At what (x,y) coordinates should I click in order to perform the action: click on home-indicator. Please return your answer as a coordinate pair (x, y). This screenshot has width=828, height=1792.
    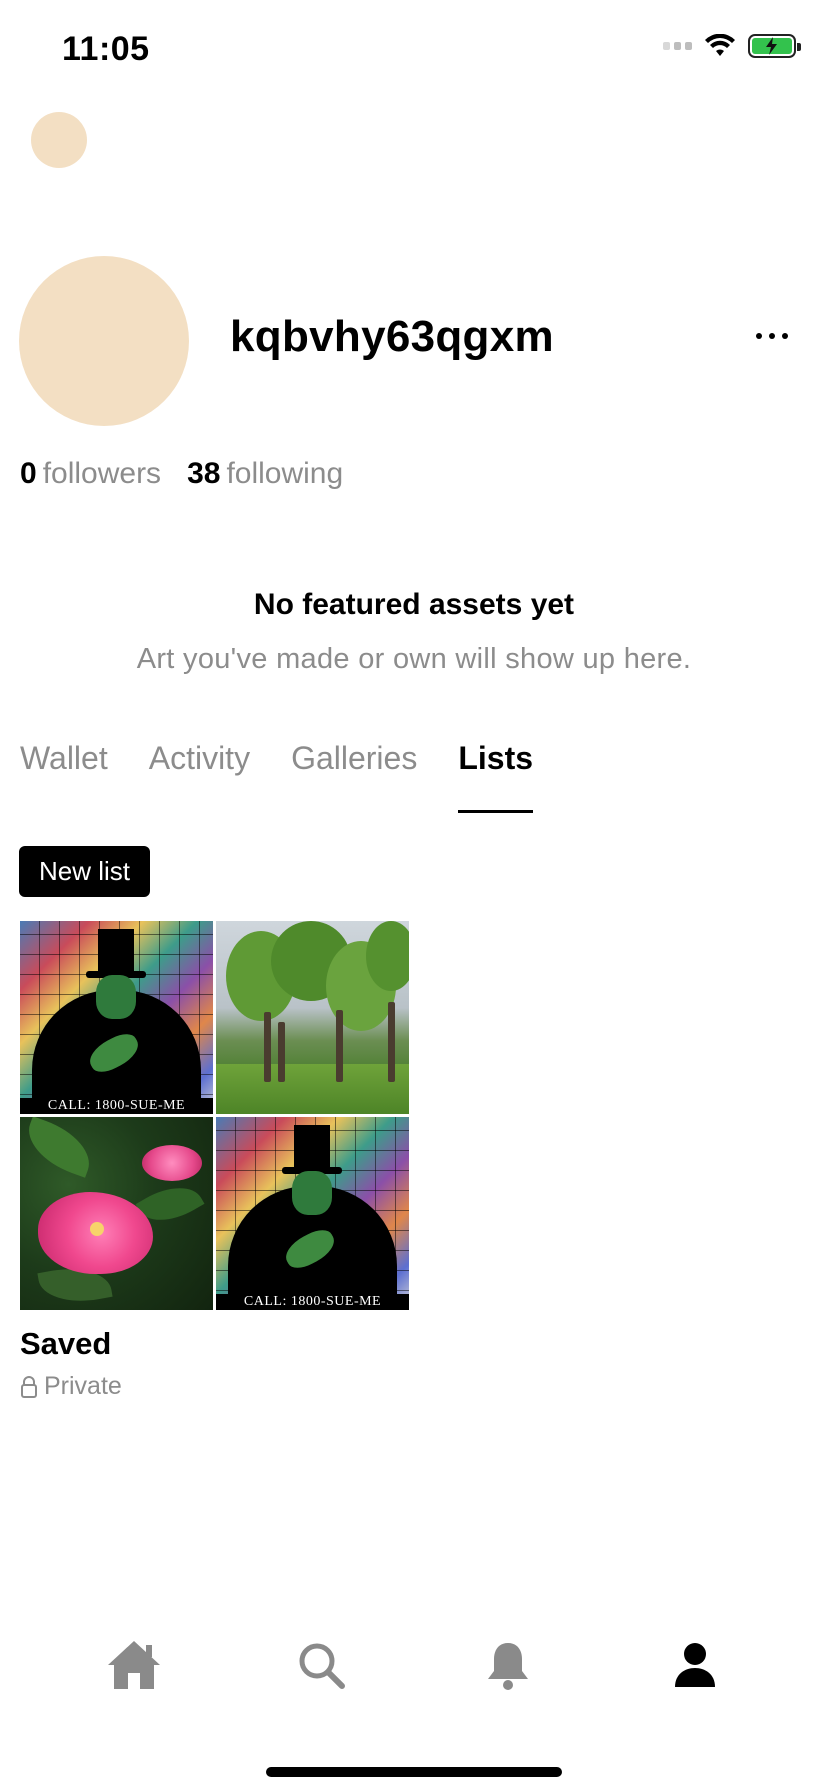
    Looking at the image, I should click on (414, 1772).